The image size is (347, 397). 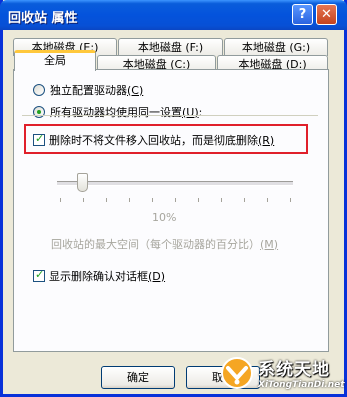 I want to click on checkbox-confirm-delete: 显示删除确认对话框 (D), so click(x=99, y=276).